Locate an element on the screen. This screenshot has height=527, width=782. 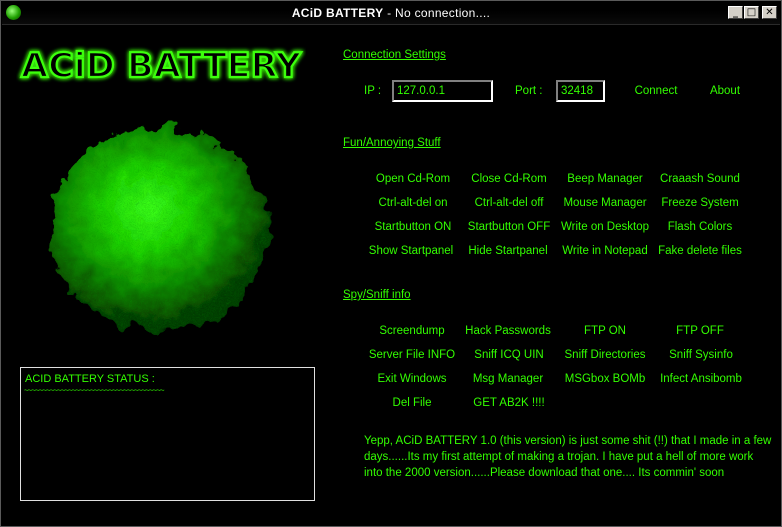
ctrl-alt-del-off-button: Ctrl-alt-del off is located at coordinates (509, 203).